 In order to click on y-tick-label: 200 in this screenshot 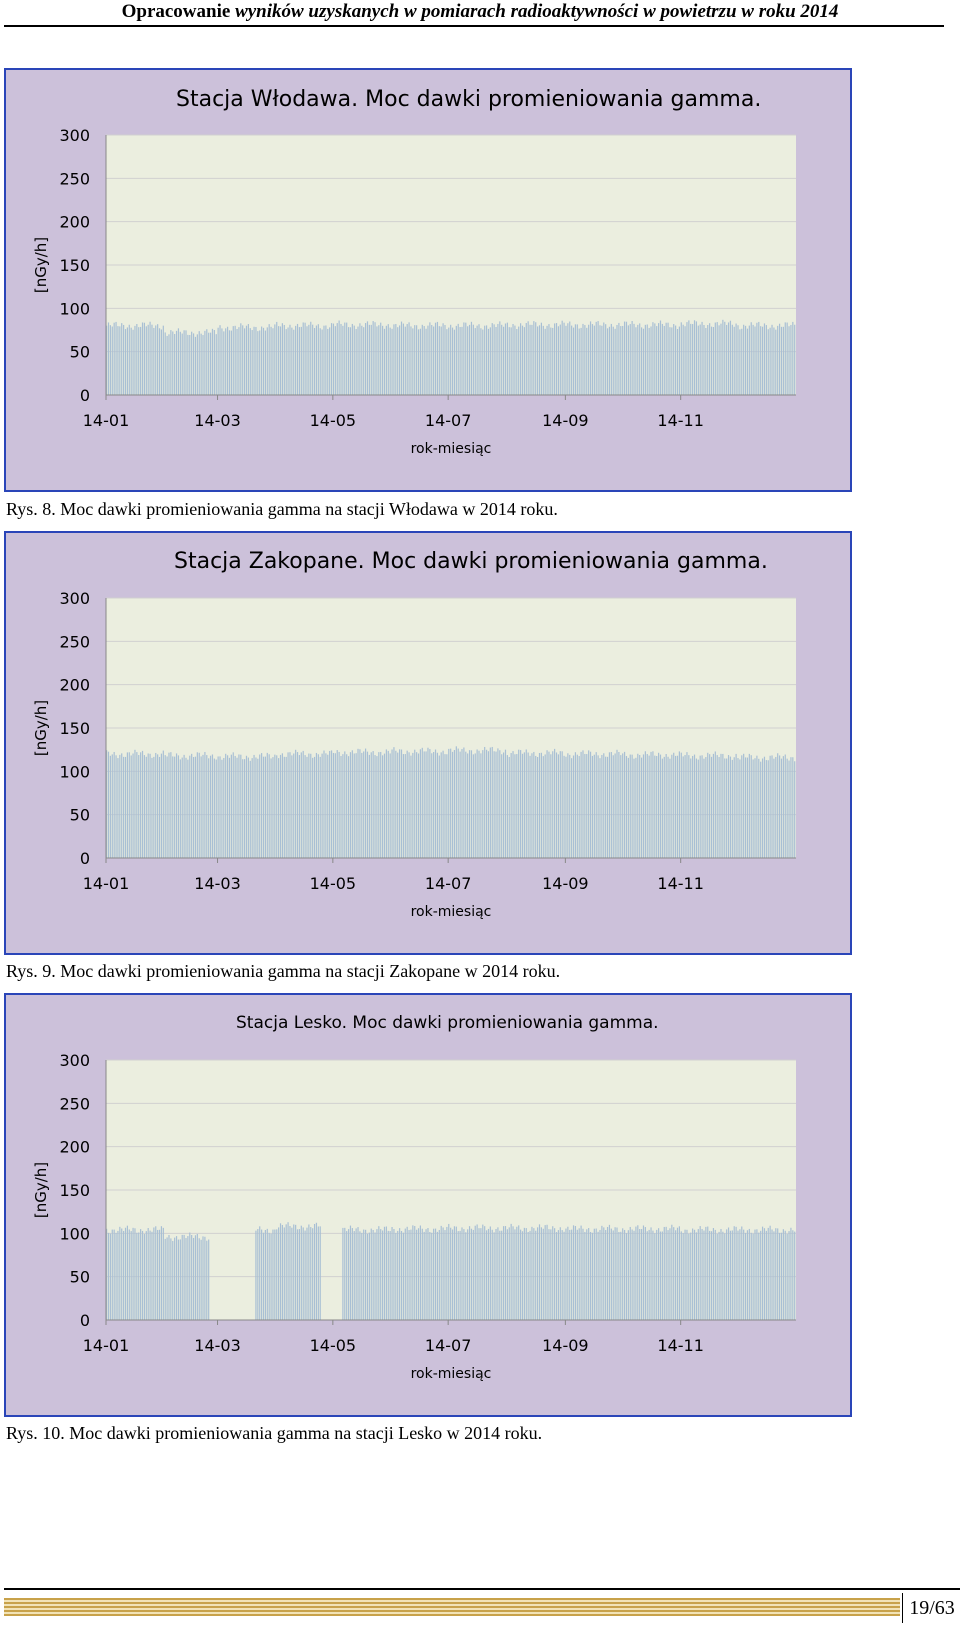, I will do `click(74, 685)`.